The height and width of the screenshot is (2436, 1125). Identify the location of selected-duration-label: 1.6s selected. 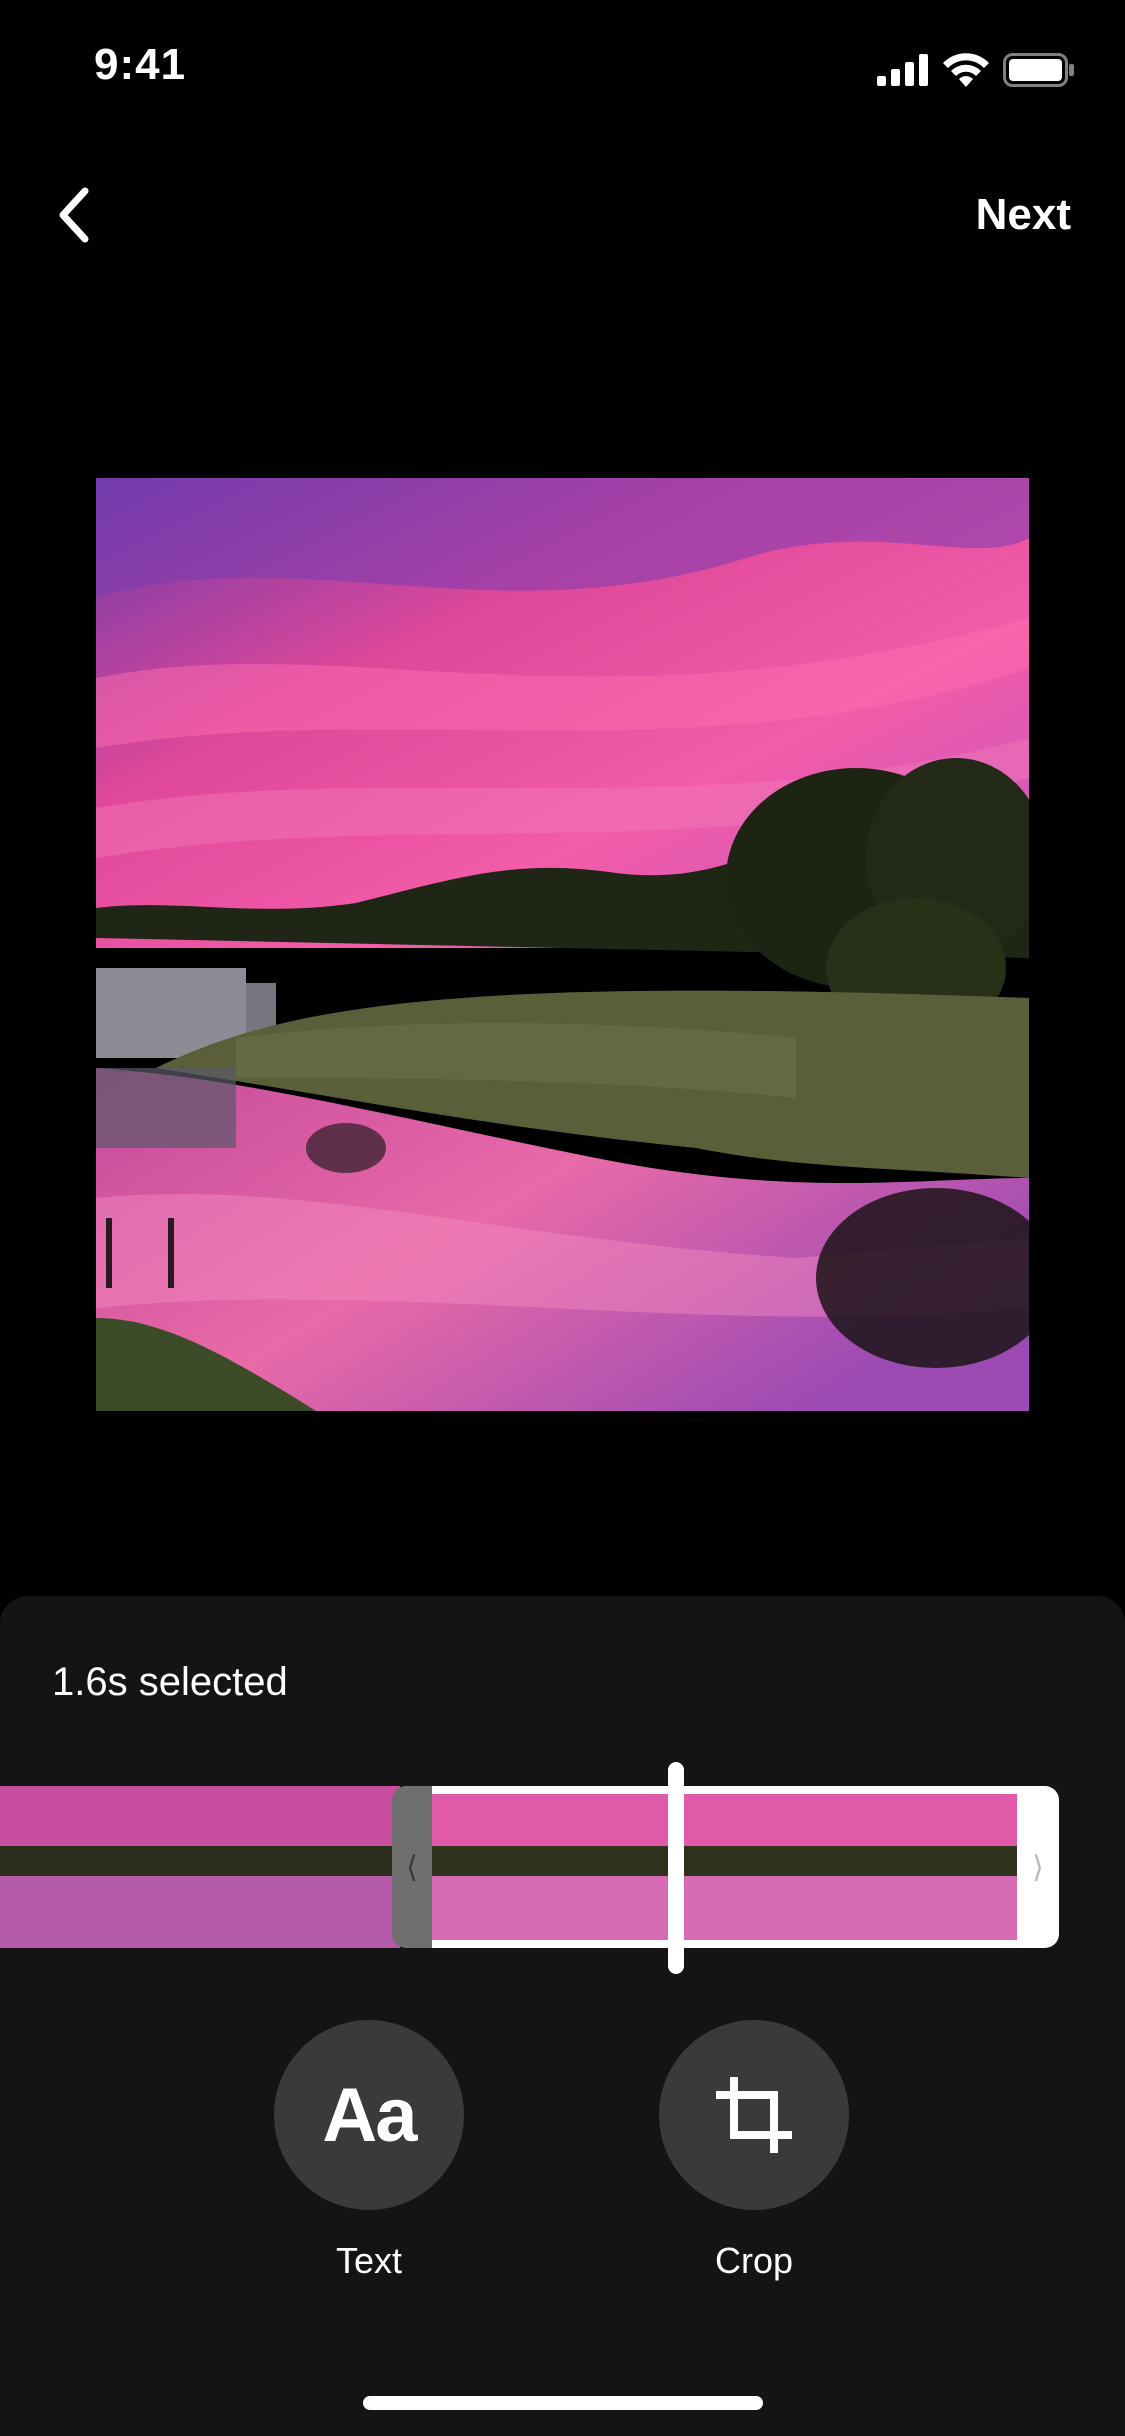
(170, 1682).